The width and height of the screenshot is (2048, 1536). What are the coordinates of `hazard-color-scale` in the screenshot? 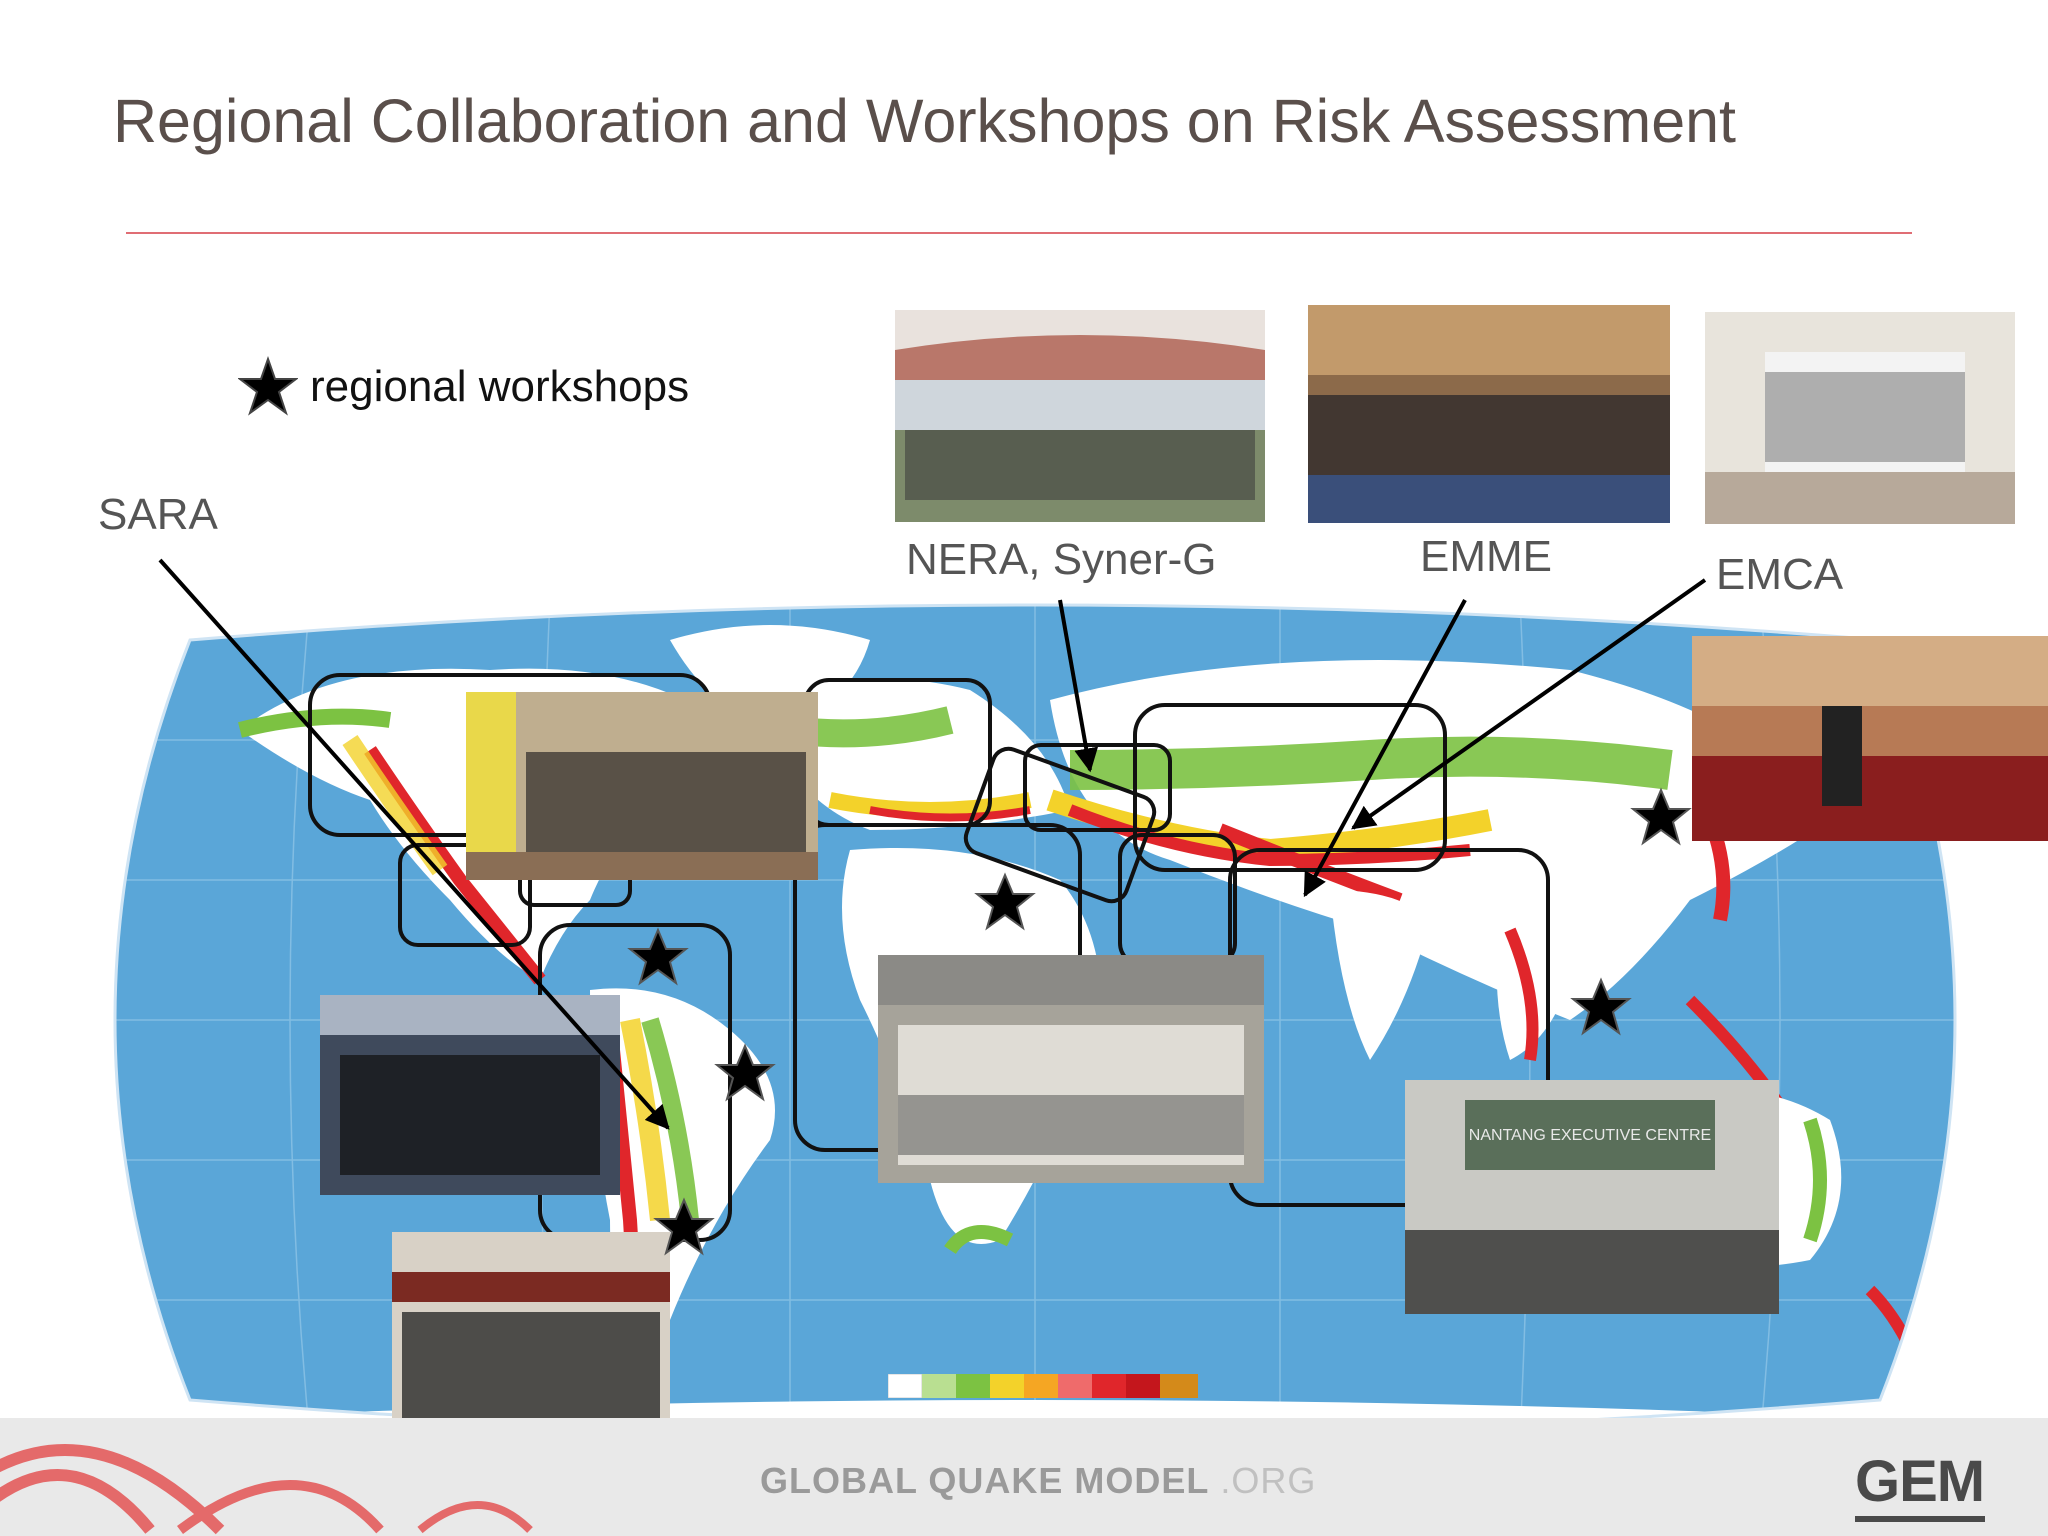 It's located at (1043, 1386).